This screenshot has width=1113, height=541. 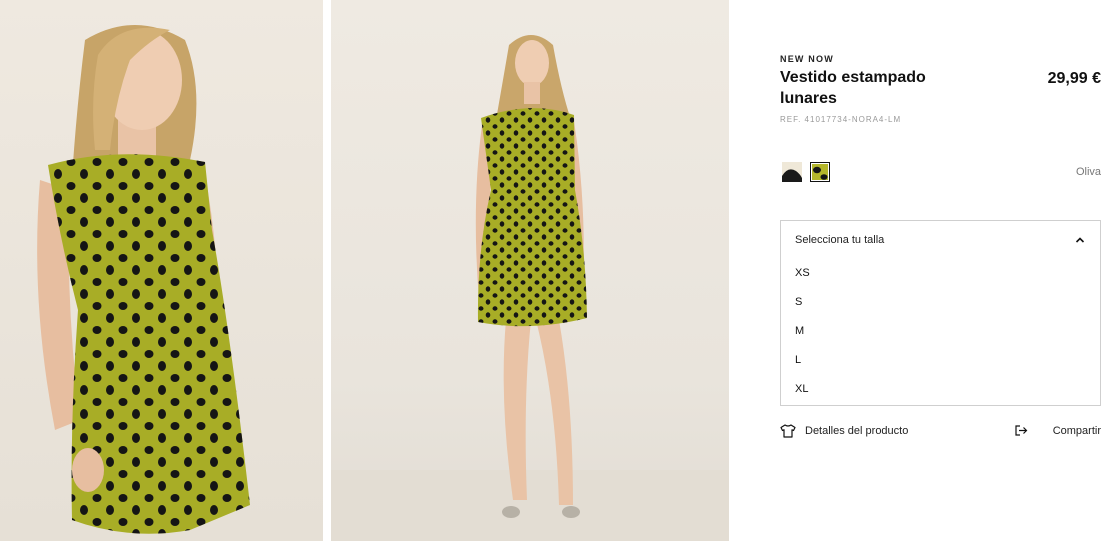 I want to click on swatch-oliva-icon, so click(x=820, y=172).